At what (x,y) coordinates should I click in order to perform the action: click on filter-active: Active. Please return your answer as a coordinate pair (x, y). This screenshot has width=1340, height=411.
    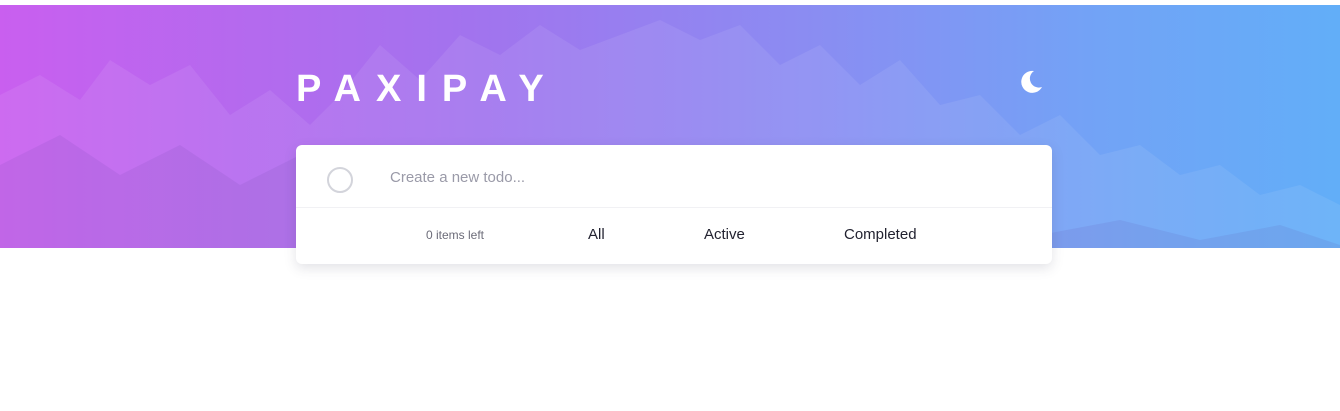
    Looking at the image, I should click on (724, 234).